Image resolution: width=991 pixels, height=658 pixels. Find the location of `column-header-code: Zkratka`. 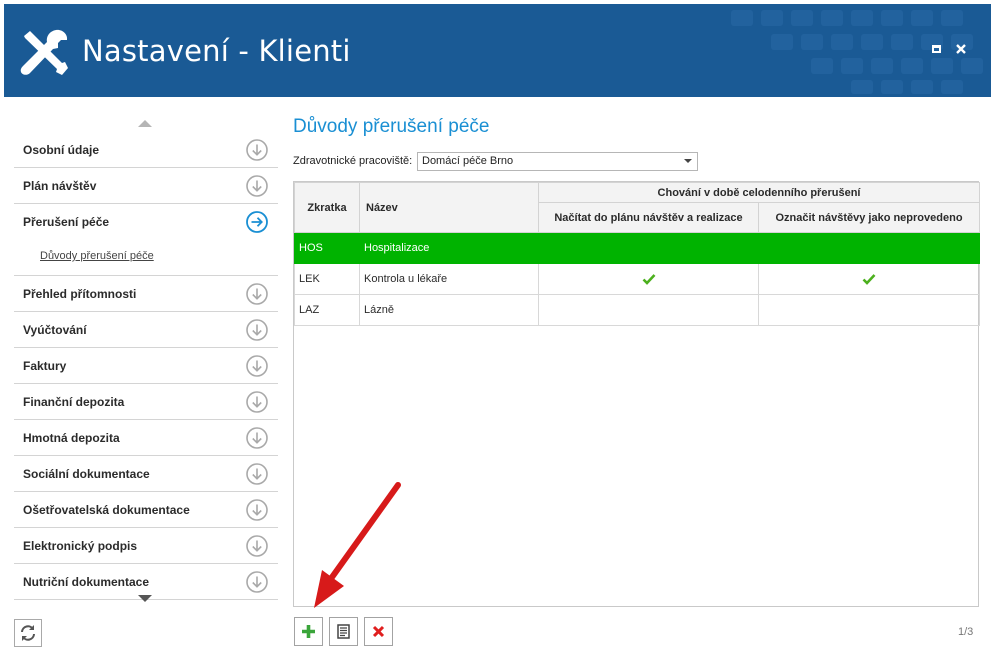

column-header-code: Zkratka is located at coordinates (327, 207).